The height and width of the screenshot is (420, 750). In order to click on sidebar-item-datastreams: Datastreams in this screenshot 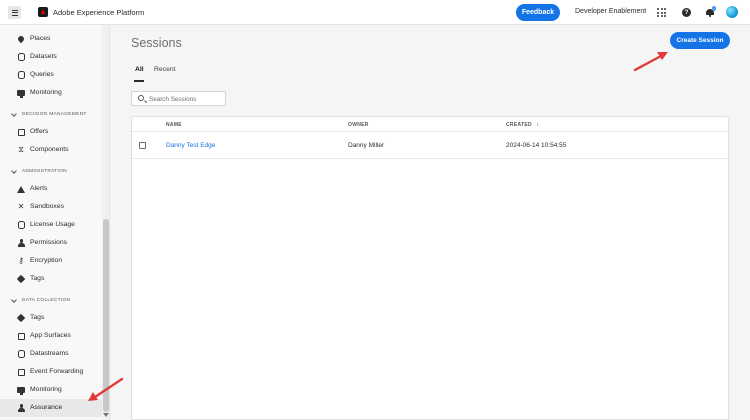, I will do `click(51, 354)`.